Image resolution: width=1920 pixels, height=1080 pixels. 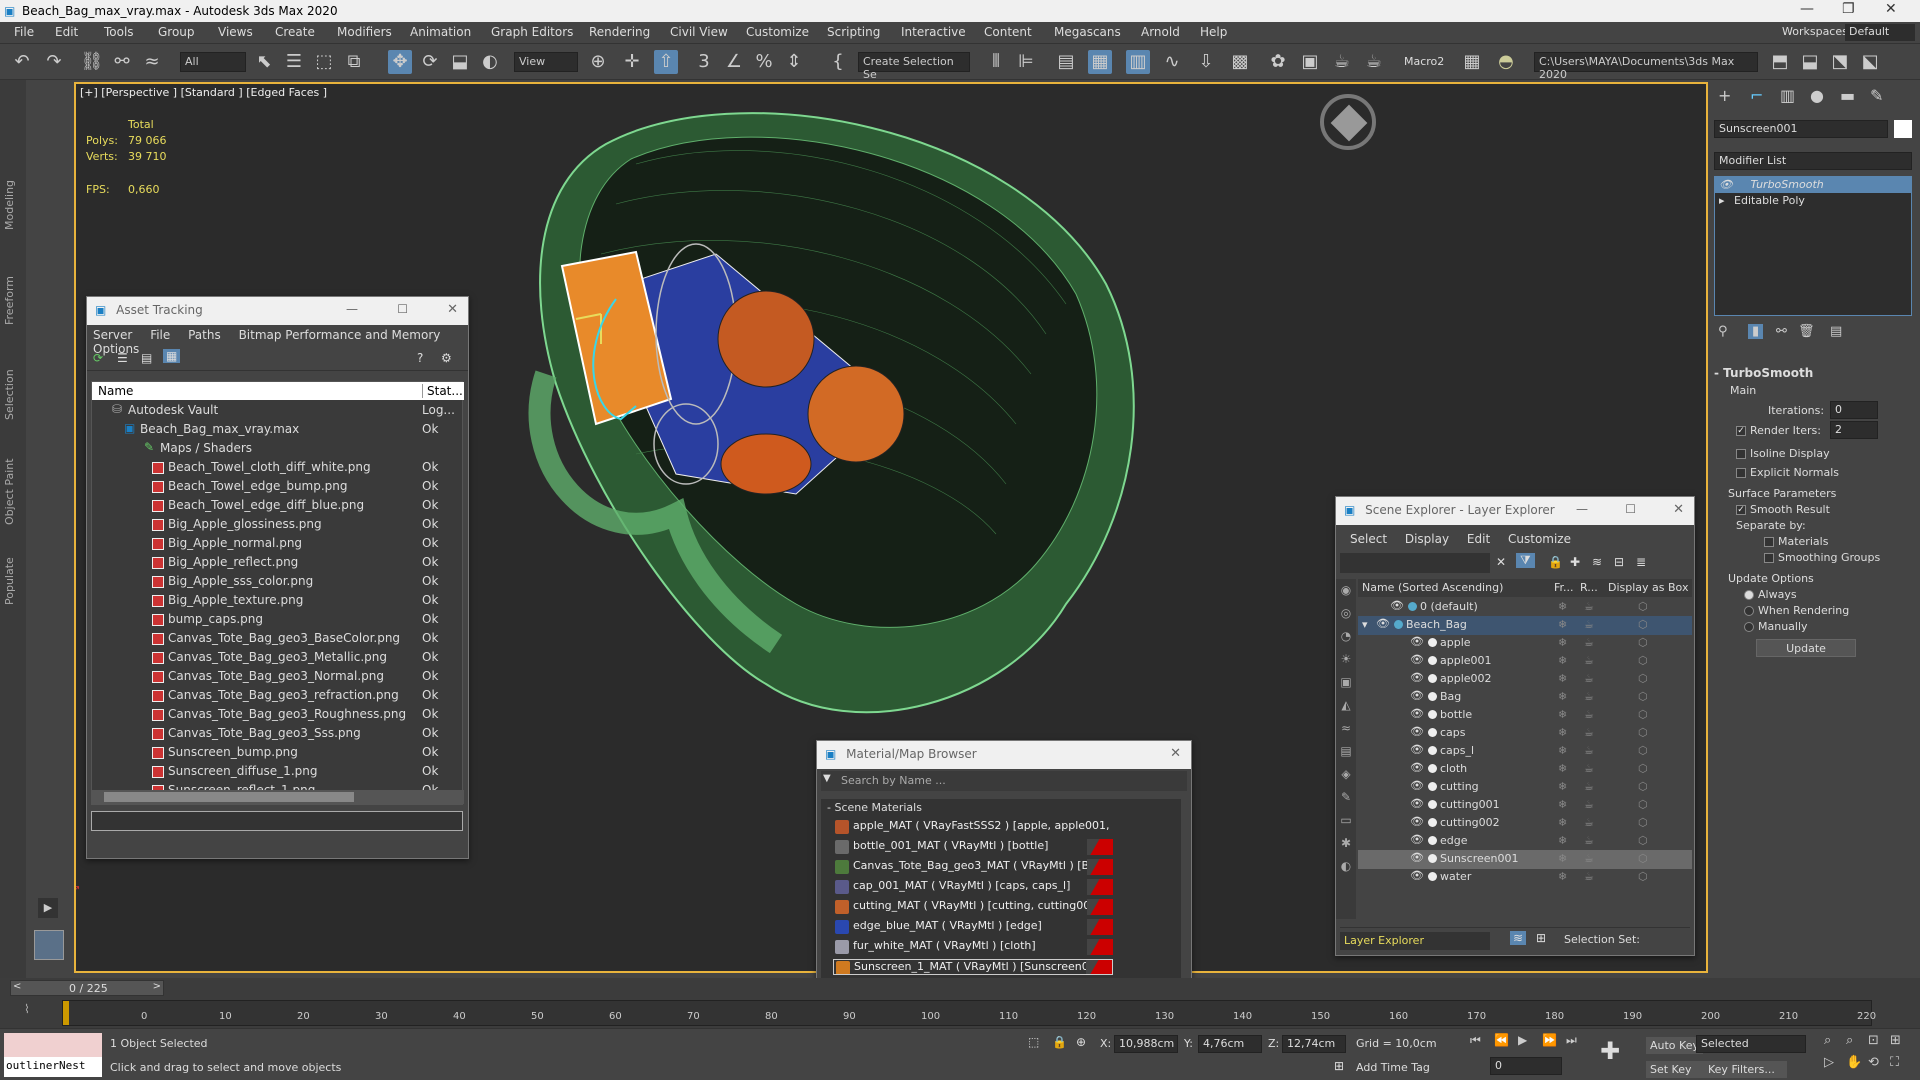 What do you see at coordinates (278, 620) in the screenshot?
I see `asset-row: bump_caps.png Ok` at bounding box center [278, 620].